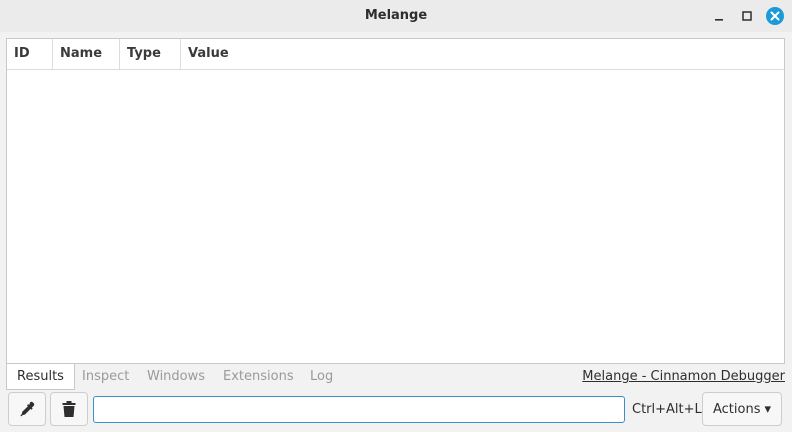 The width and height of the screenshot is (792, 432). I want to click on window-title: Melange, so click(396, 15).